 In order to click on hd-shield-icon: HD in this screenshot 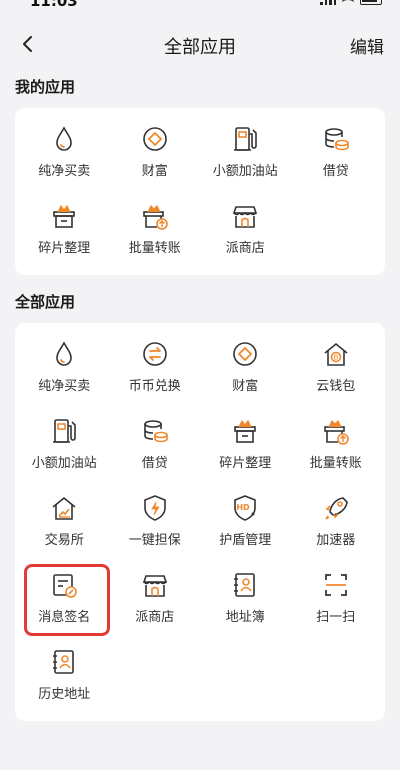, I will do `click(245, 508)`.